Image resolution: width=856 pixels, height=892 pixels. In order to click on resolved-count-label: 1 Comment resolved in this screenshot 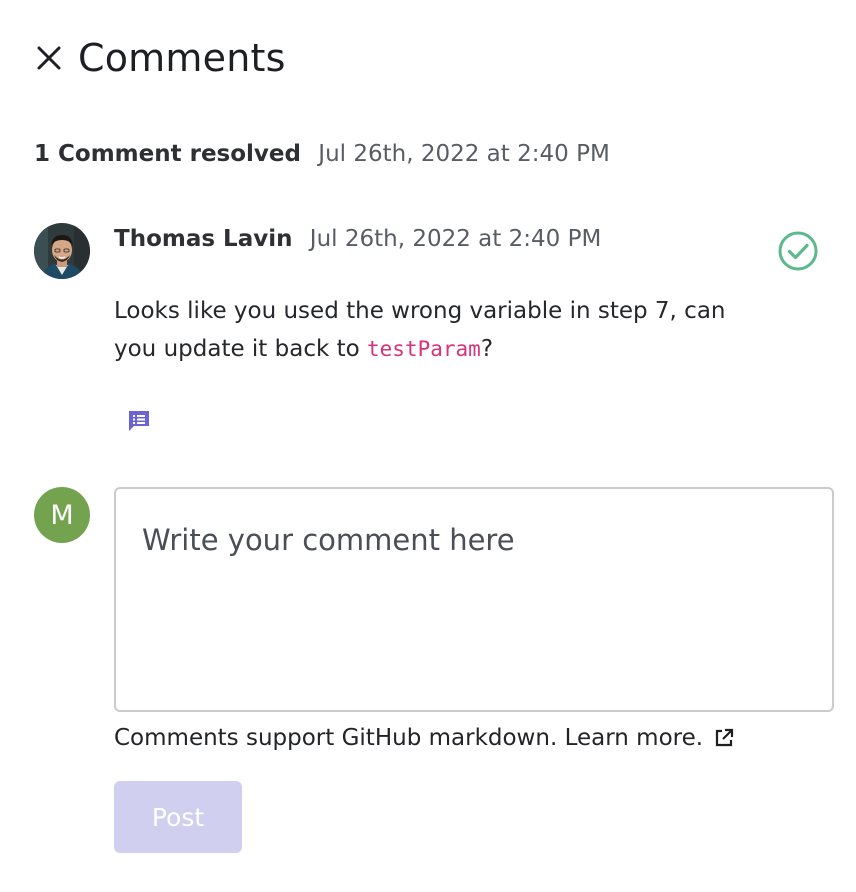, I will do `click(167, 154)`.